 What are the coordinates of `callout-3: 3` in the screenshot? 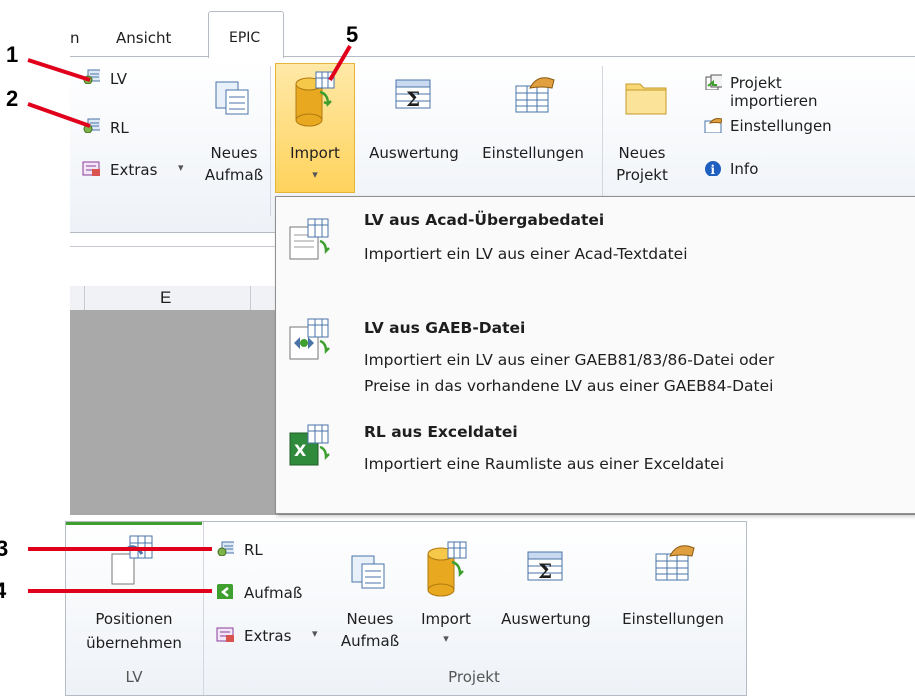 It's located at (4, 548).